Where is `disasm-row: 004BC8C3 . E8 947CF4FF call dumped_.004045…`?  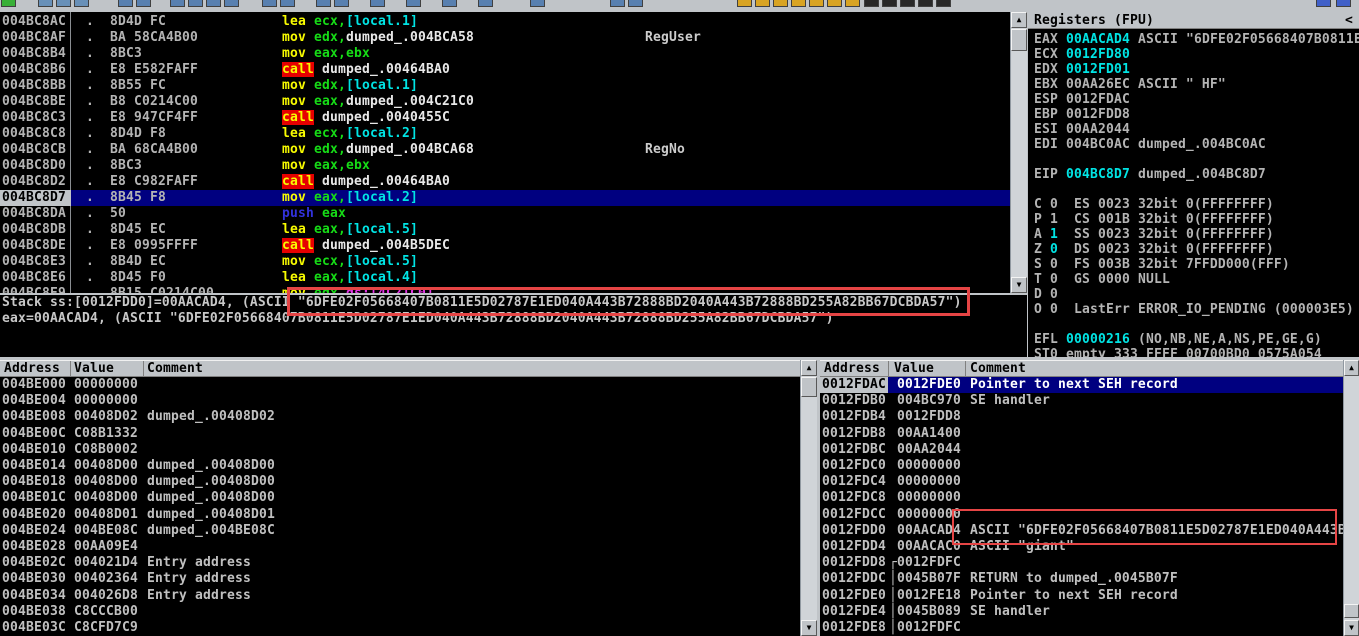 disasm-row: 004BC8C3 . E8 947CF4FF call dumped_.004045… is located at coordinates (505, 118).